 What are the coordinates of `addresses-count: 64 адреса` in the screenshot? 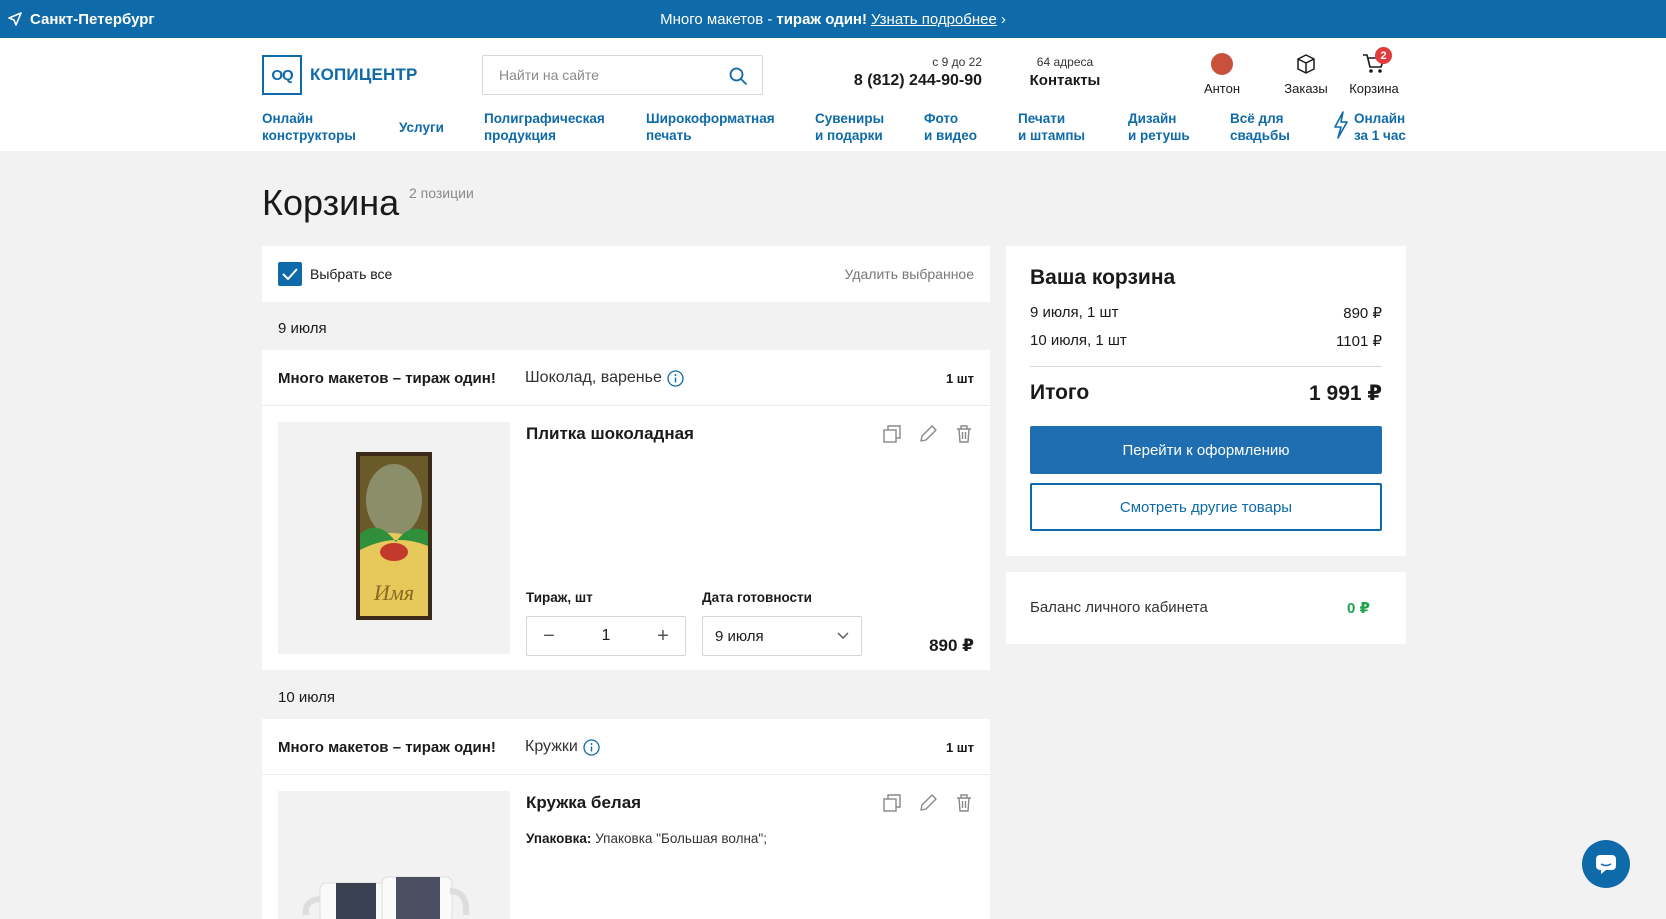 It's located at (1065, 62).